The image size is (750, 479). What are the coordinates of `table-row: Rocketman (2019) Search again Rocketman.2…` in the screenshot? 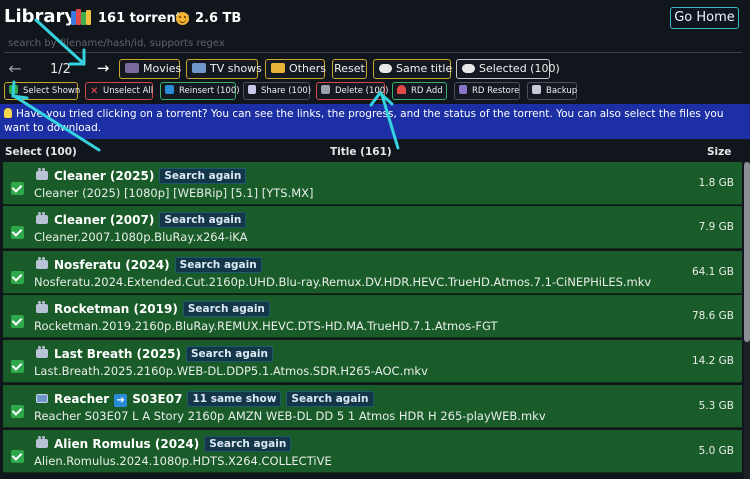 It's located at (372, 316).